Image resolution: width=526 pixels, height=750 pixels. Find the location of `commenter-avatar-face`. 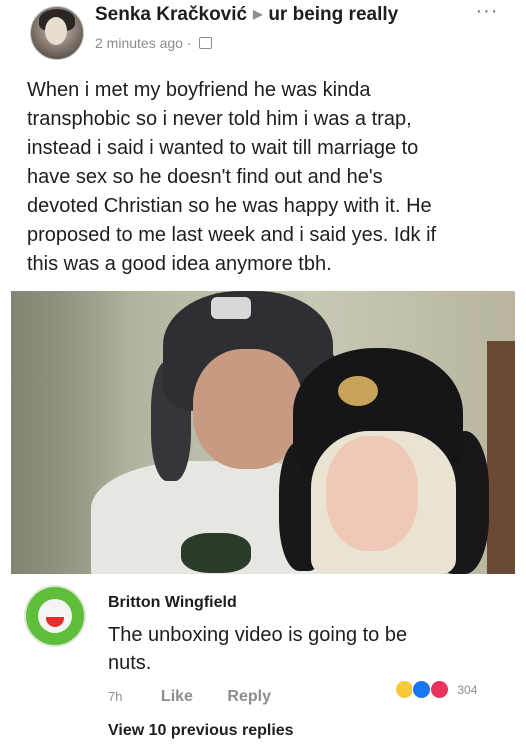

commenter-avatar-face is located at coordinates (55, 616).